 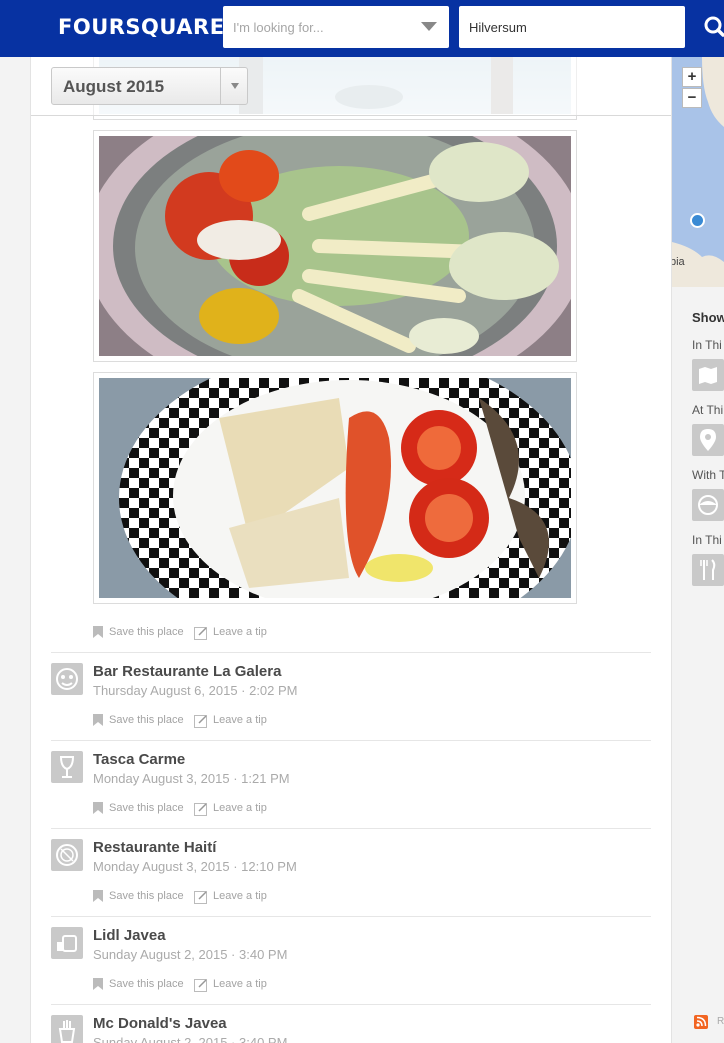 What do you see at coordinates (67, 1029) in the screenshot?
I see `fries-icon` at bounding box center [67, 1029].